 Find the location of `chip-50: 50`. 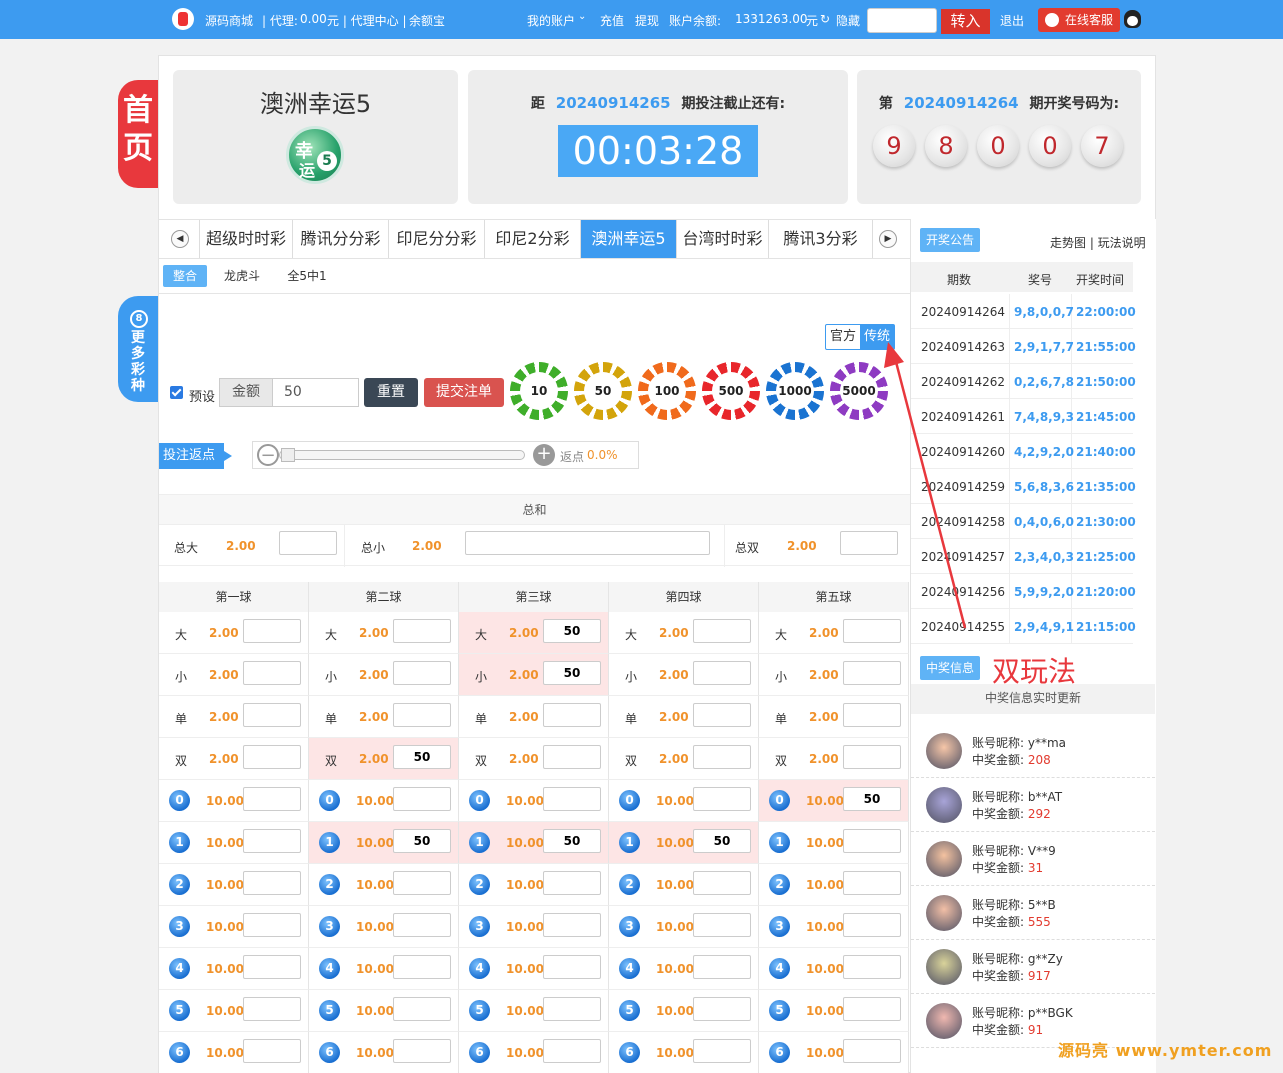

chip-50: 50 is located at coordinates (603, 391).